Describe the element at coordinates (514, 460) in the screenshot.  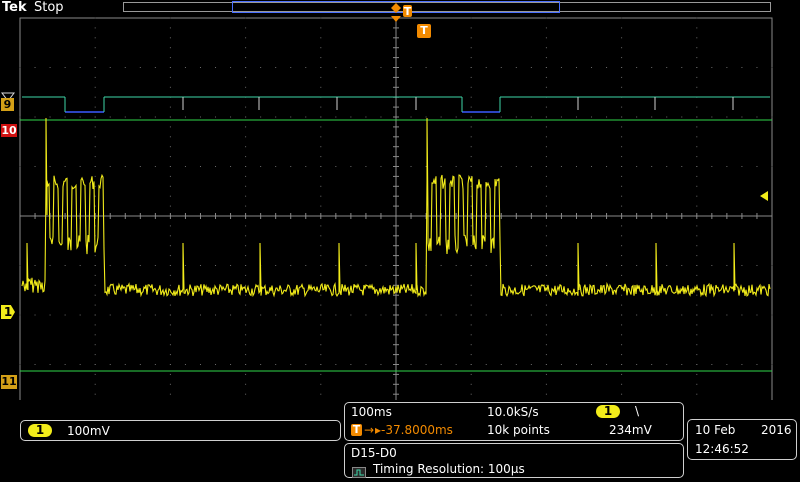
I see `digital-bus-panel: D15-D0 Timing Resolution: 100µs` at that location.